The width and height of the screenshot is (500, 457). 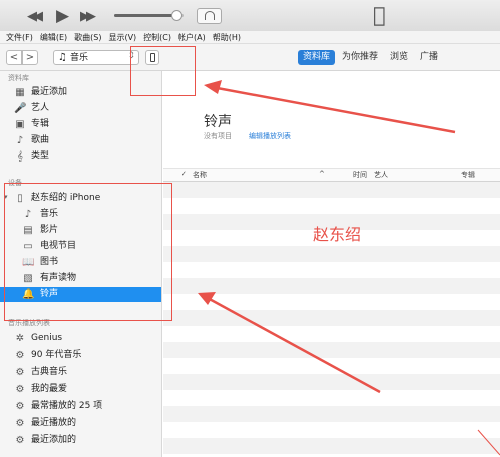 What do you see at coordinates (213, 87) in the screenshot?
I see `annotation-arrowhead-top` at bounding box center [213, 87].